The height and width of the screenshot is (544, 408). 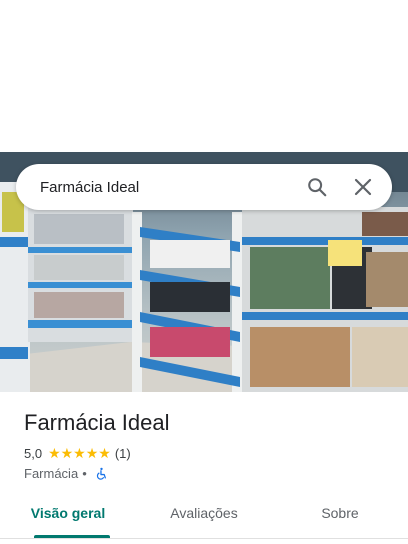 I want to click on rating-stars: ★★★★★, so click(x=79, y=453).